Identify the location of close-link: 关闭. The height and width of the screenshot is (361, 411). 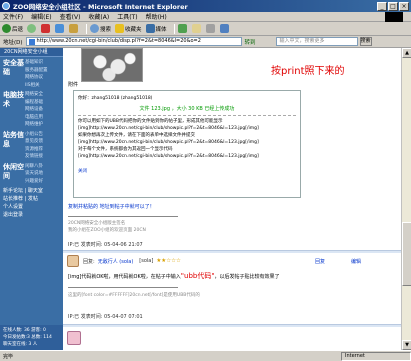
(187, 171).